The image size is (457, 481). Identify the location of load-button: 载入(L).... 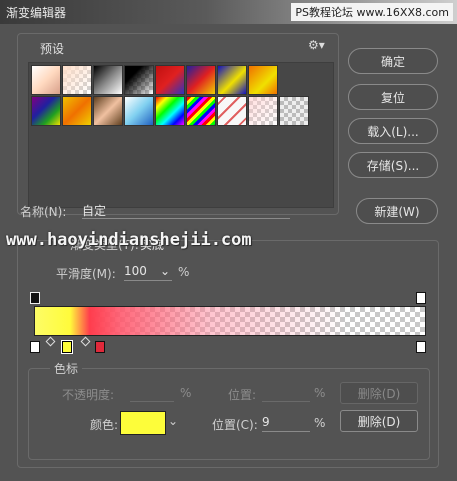
(393, 131).